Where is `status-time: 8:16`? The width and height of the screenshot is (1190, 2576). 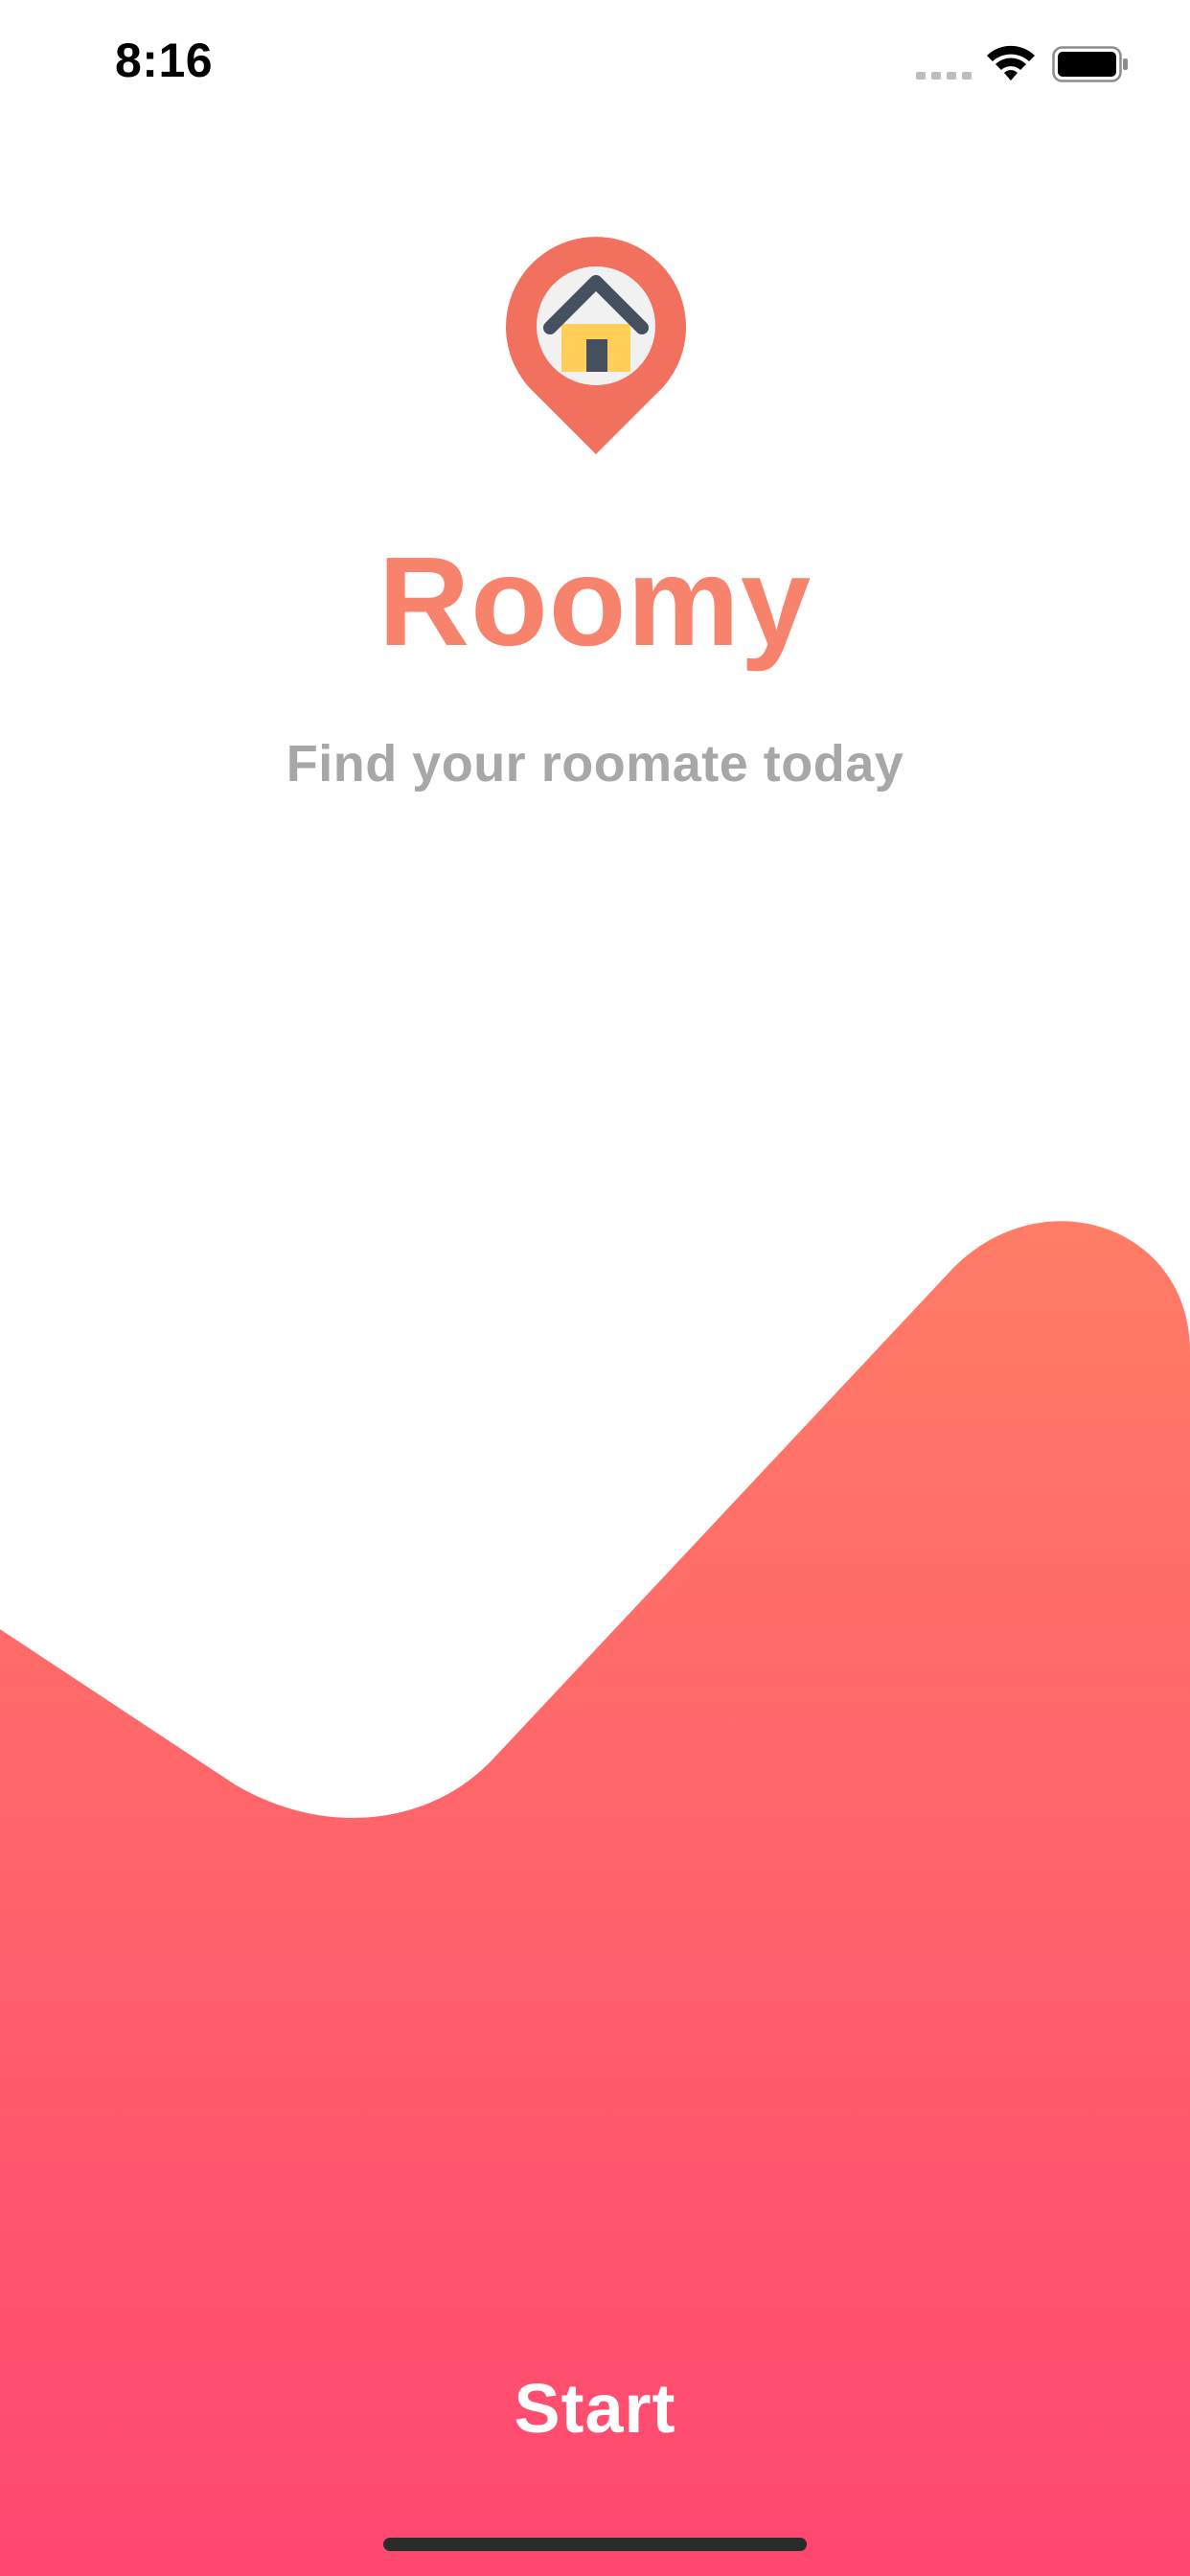
status-time: 8:16 is located at coordinates (164, 60).